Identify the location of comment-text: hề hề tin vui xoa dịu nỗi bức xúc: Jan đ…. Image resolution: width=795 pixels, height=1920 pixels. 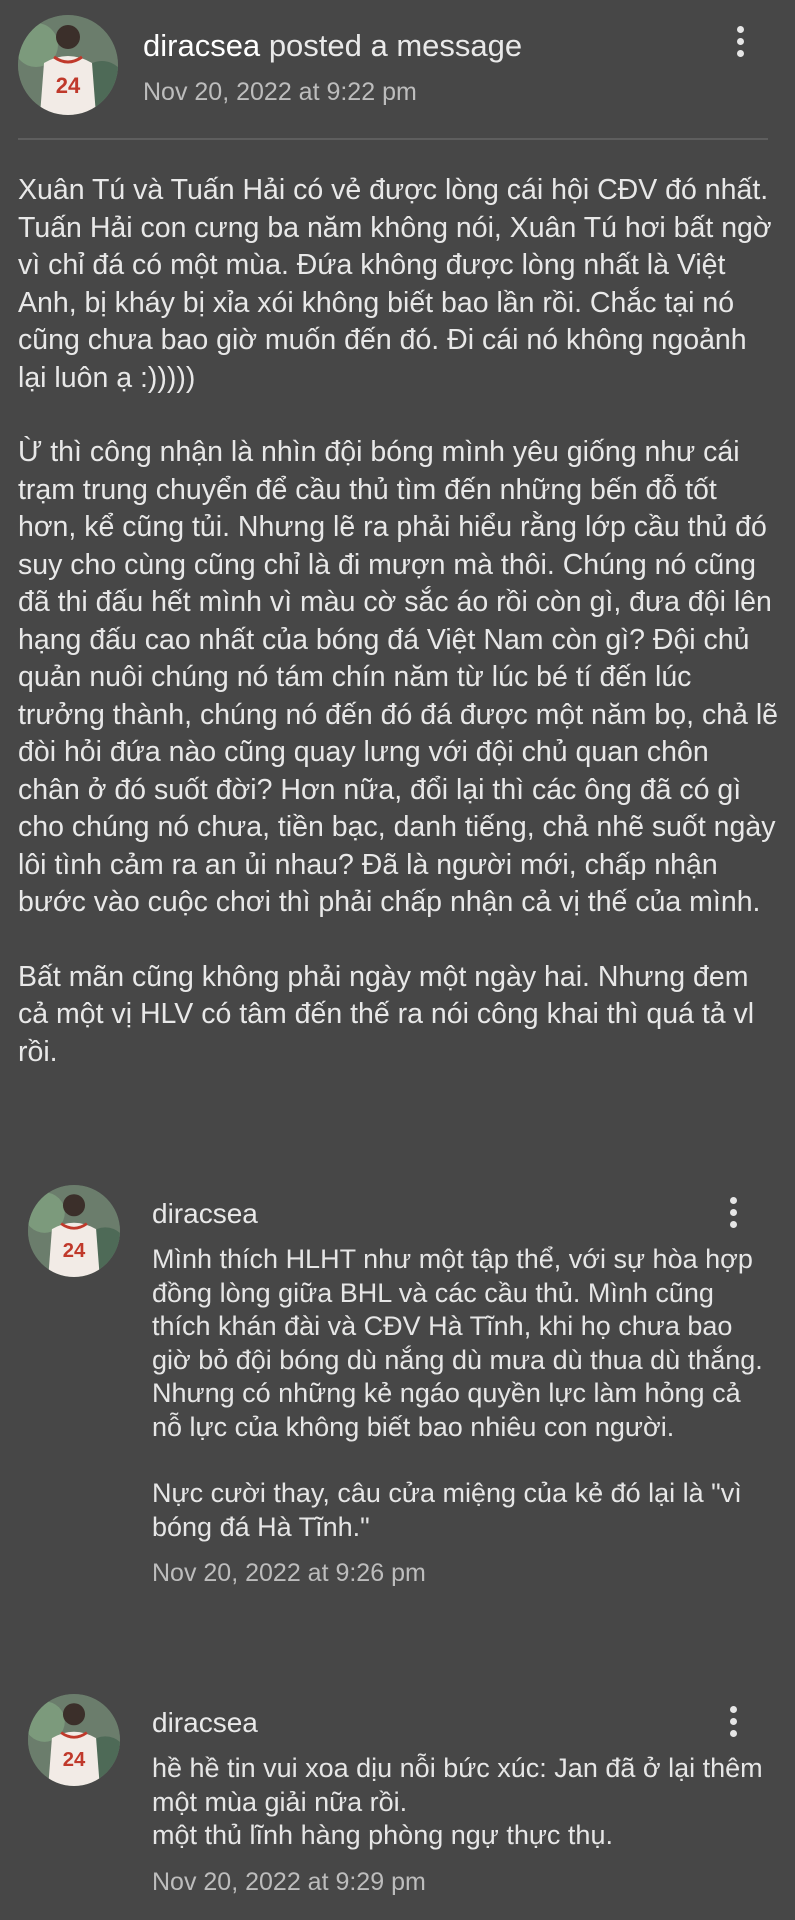
(462, 1825).